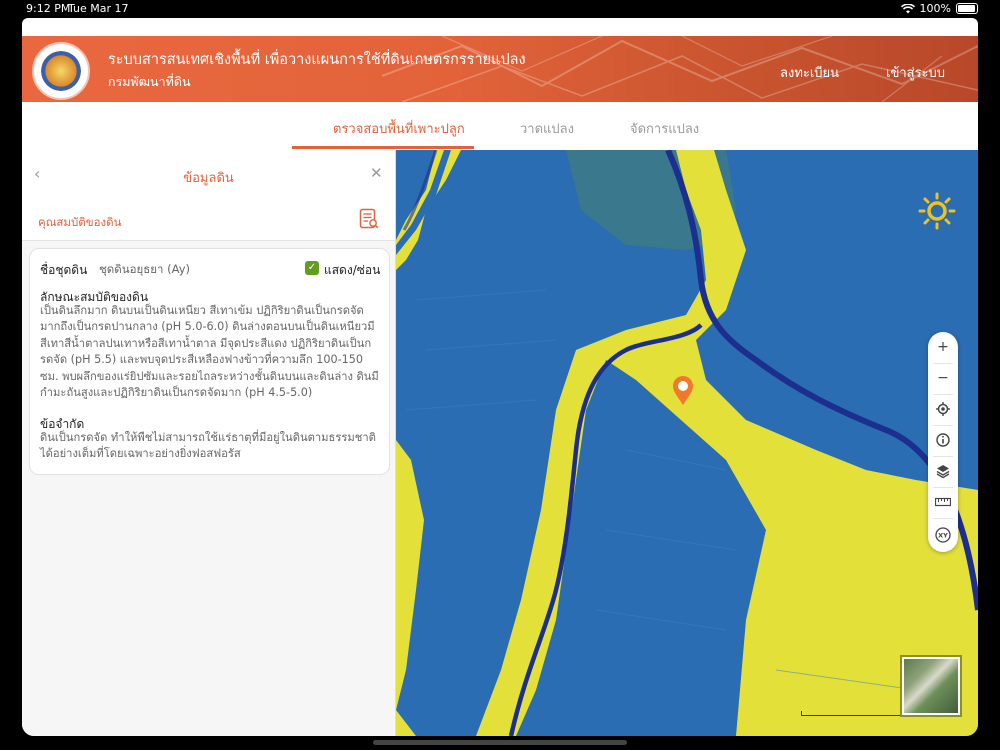 The height and width of the screenshot is (750, 1000). I want to click on sun-icon, so click(937, 211).